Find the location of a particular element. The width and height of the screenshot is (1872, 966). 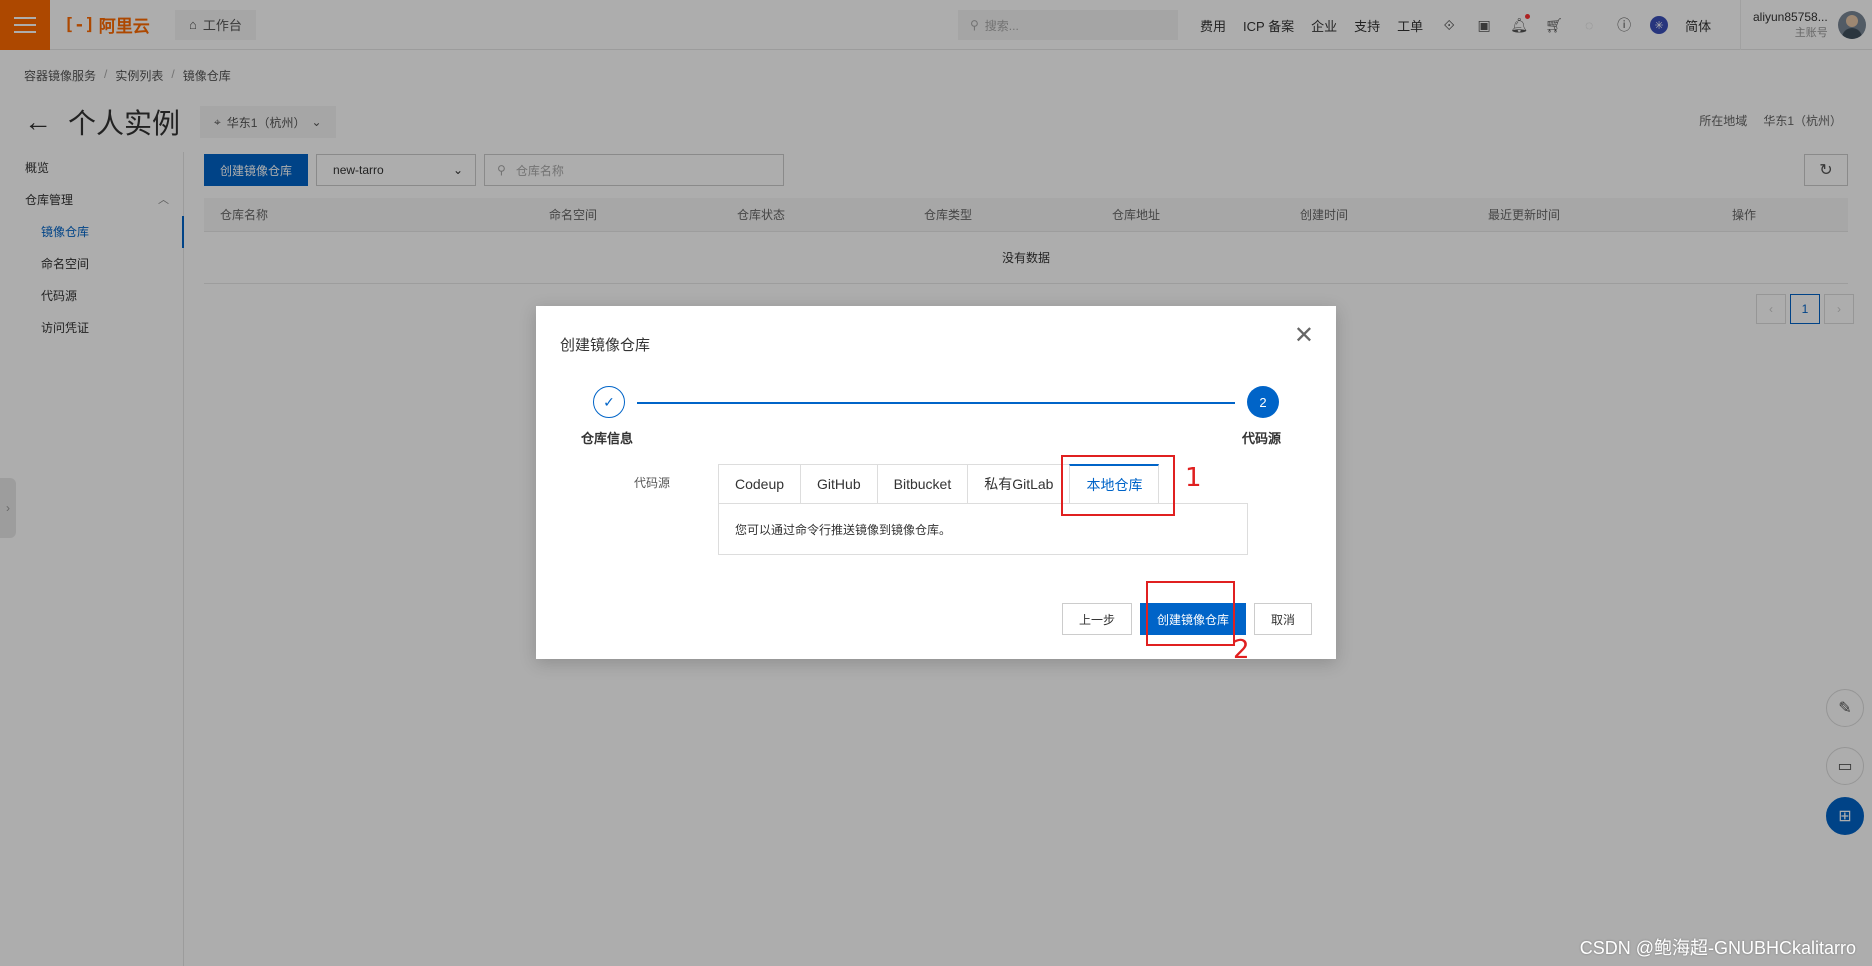

annotation-number-1: 1 is located at coordinates (1193, 478).